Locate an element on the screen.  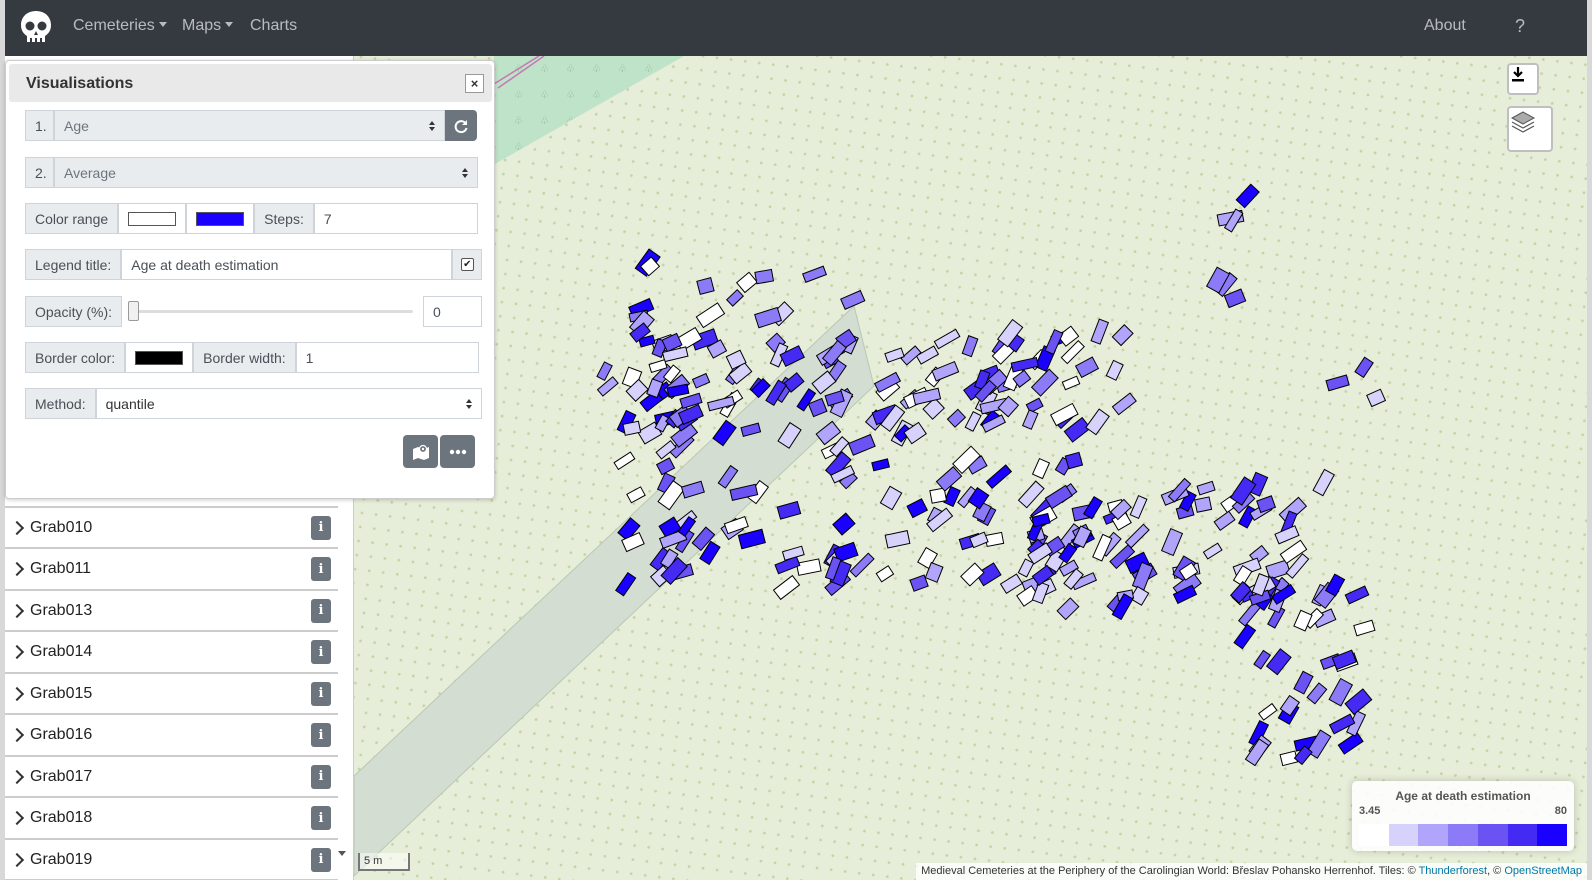
refresh-button is located at coordinates (461, 125).